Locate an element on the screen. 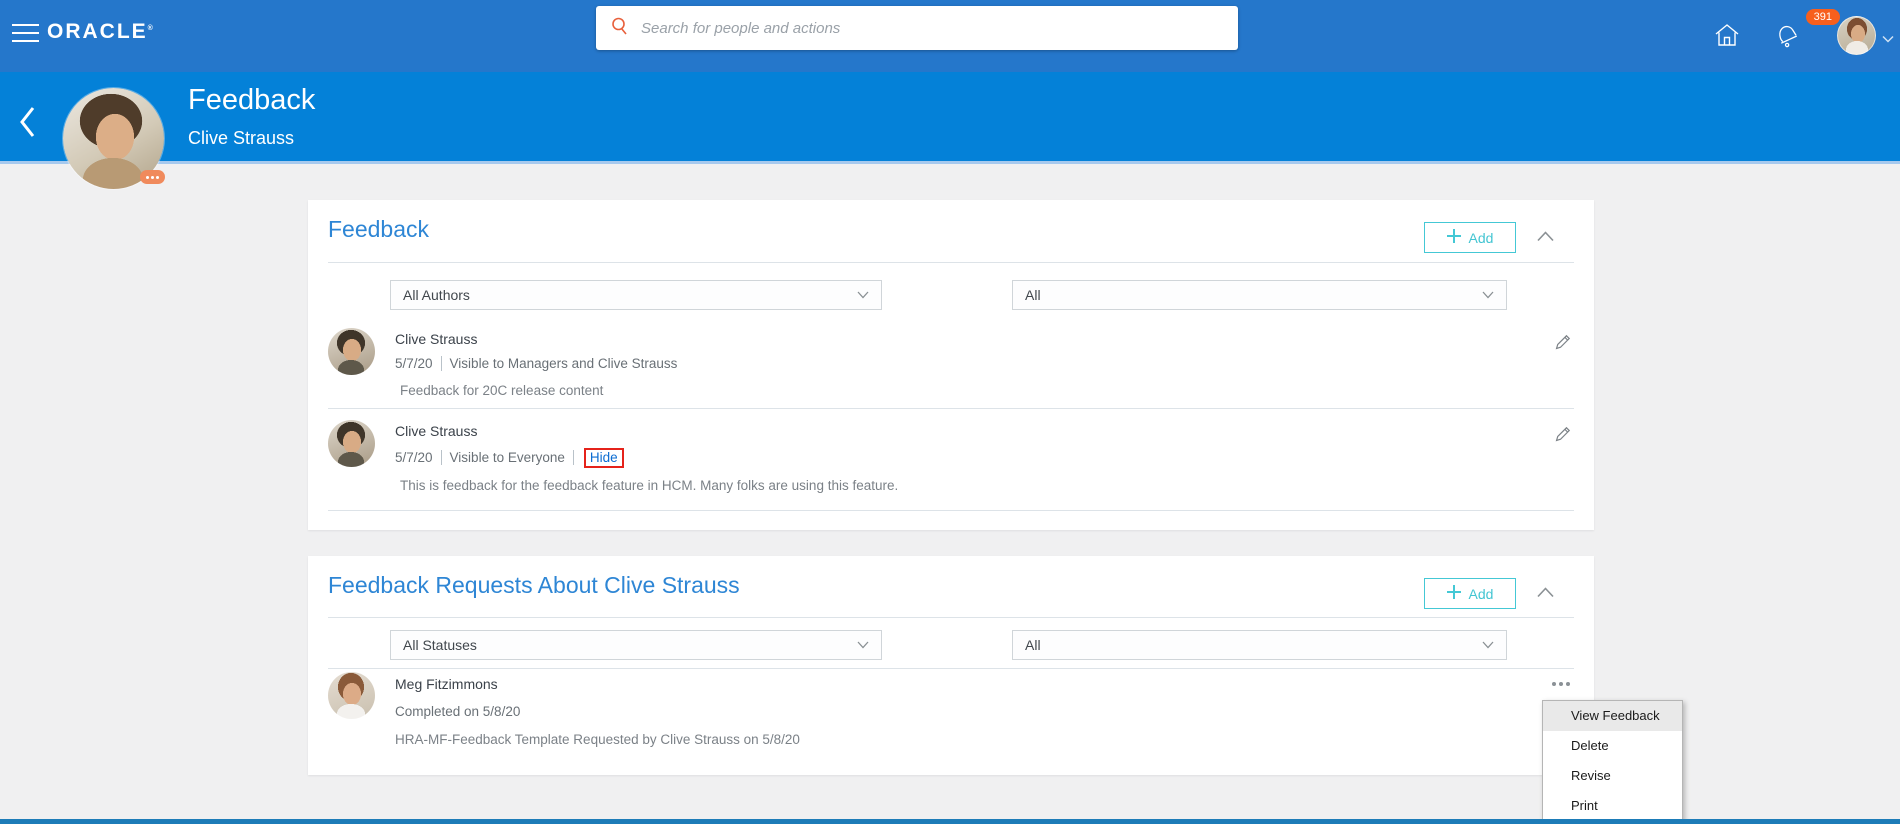 This screenshot has height=824, width=1900. page-title: Feedback is located at coordinates (252, 100).